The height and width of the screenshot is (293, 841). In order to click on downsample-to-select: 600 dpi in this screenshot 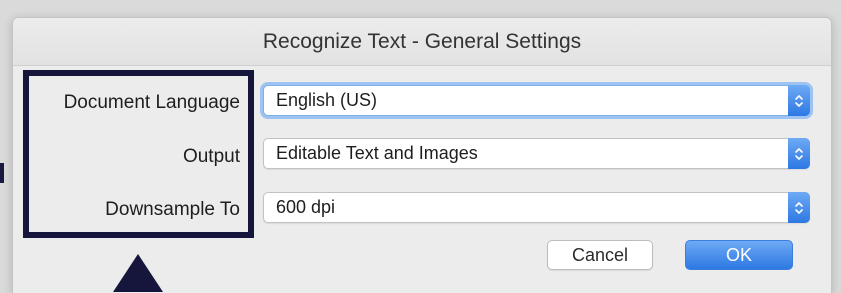, I will do `click(536, 207)`.